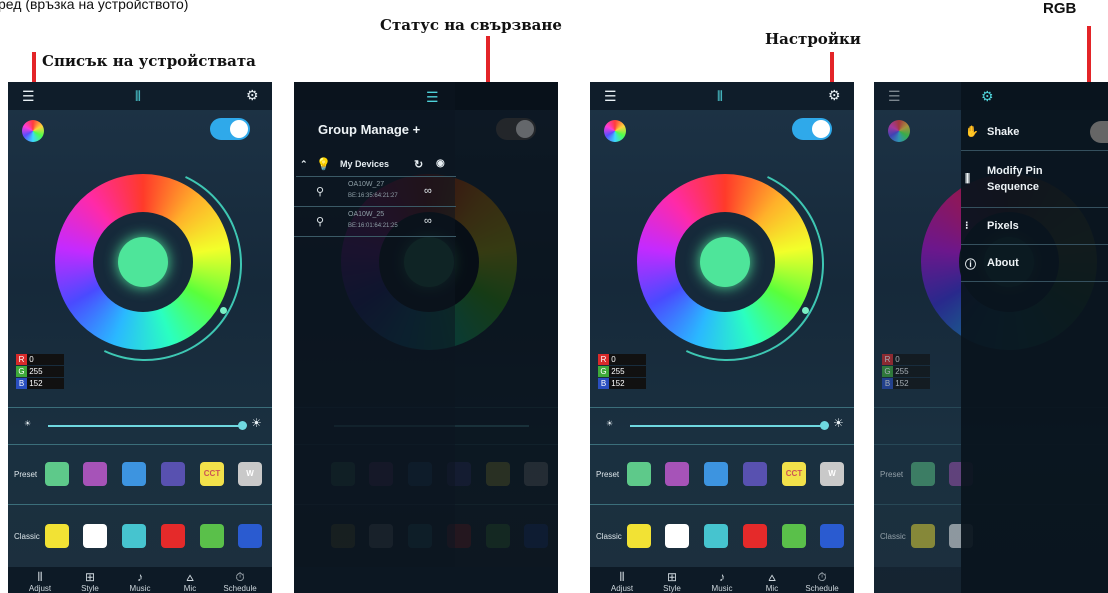 This screenshot has height=593, width=1108. Describe the element at coordinates (418, 164) in the screenshot. I see `refresh-icon: ↻` at that location.